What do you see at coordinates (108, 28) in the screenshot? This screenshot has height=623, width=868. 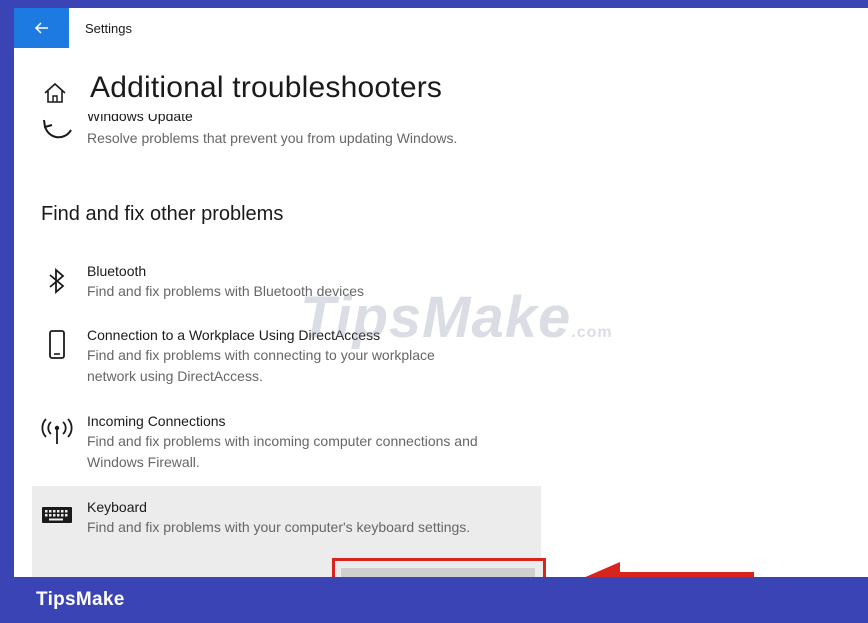 I see `window-title: Settings` at bounding box center [108, 28].